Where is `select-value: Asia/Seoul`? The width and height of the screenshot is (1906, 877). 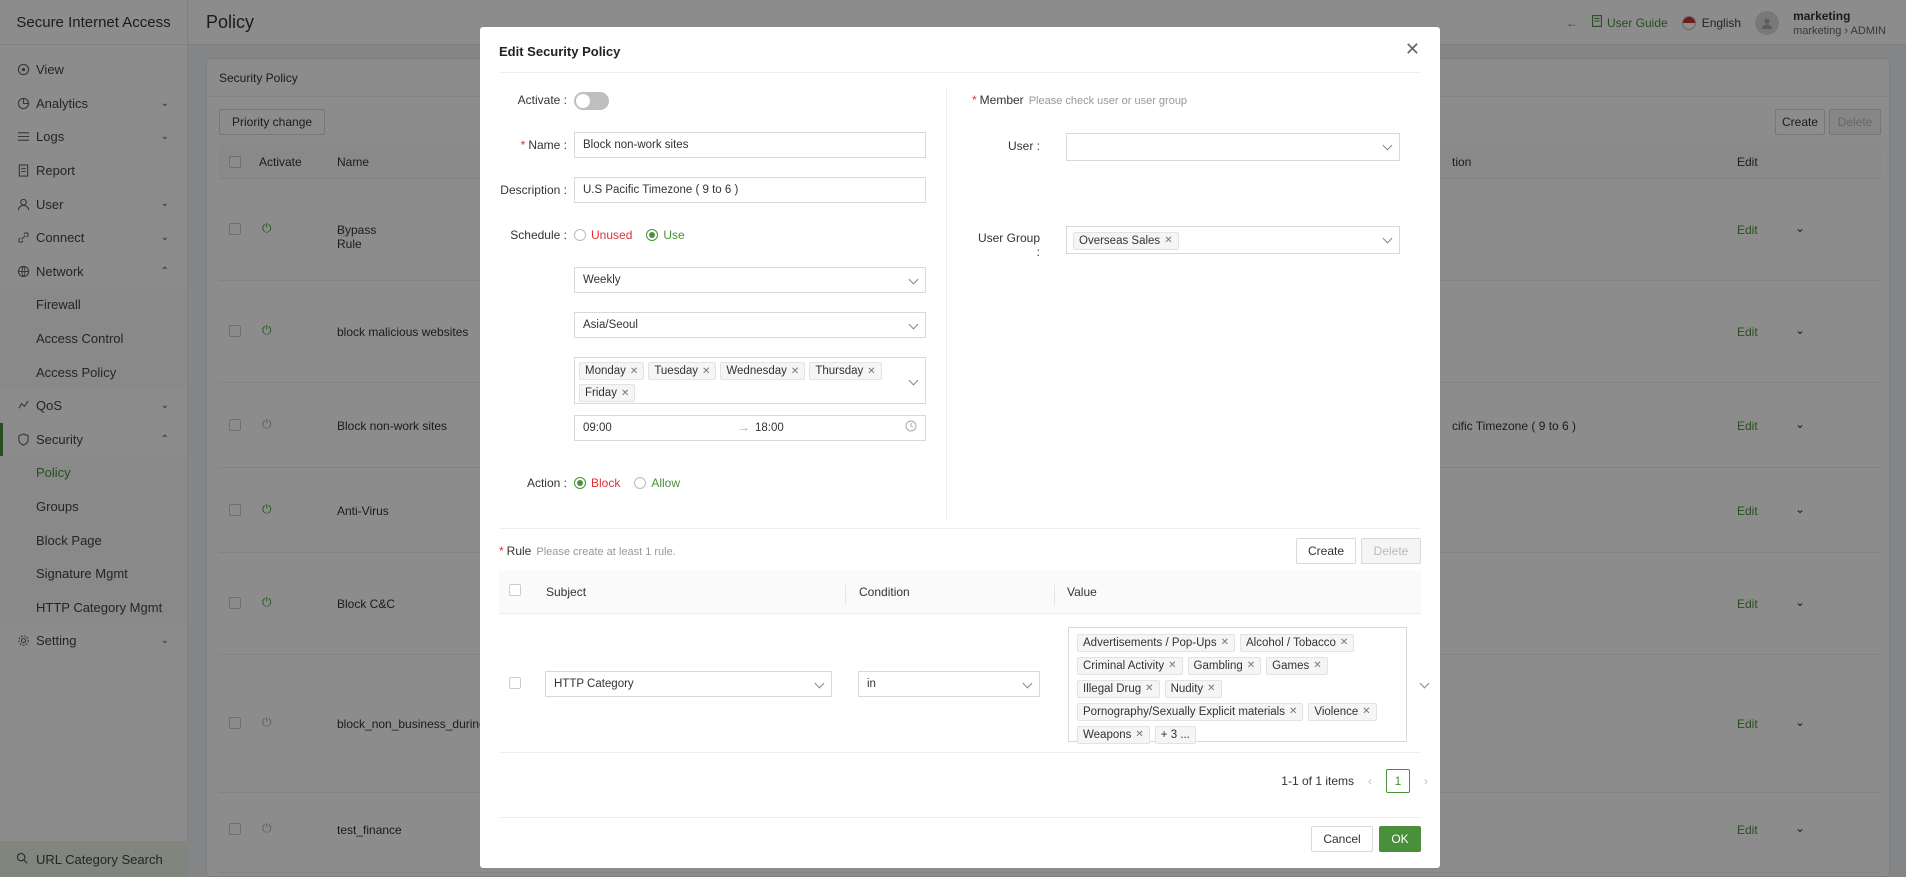
select-value: Asia/Seoul is located at coordinates (610, 325).